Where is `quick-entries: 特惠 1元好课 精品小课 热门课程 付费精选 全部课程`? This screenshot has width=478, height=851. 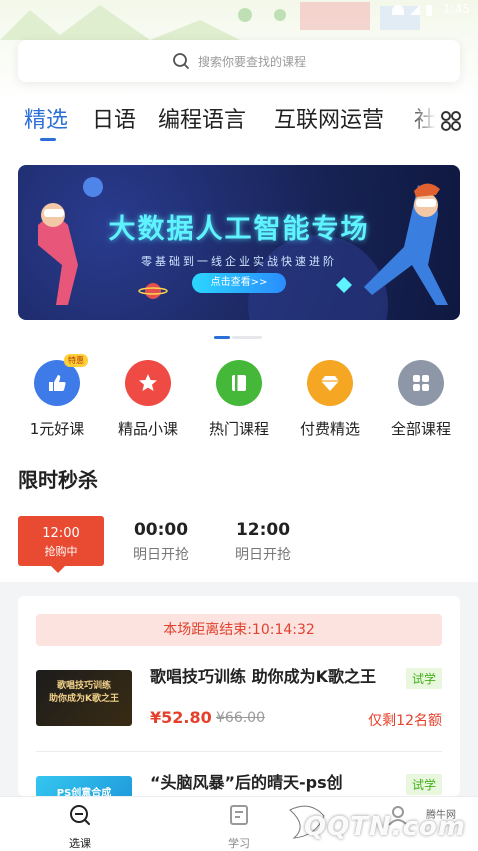 quick-entries: 特惠 1元好课 精品小课 热门课程 付费精选 全部课程 is located at coordinates (239, 399).